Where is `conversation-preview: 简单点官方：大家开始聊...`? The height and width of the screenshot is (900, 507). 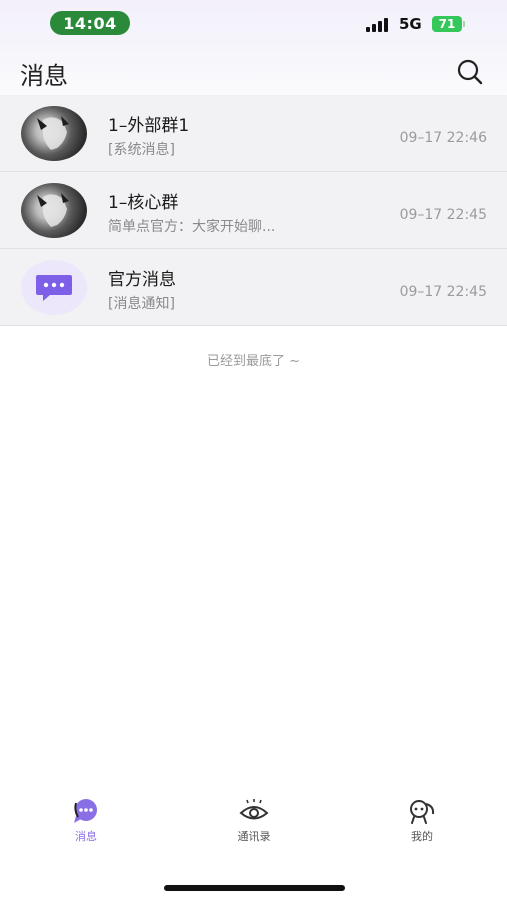
conversation-preview: 简单点官方：大家开始聊... is located at coordinates (192, 227).